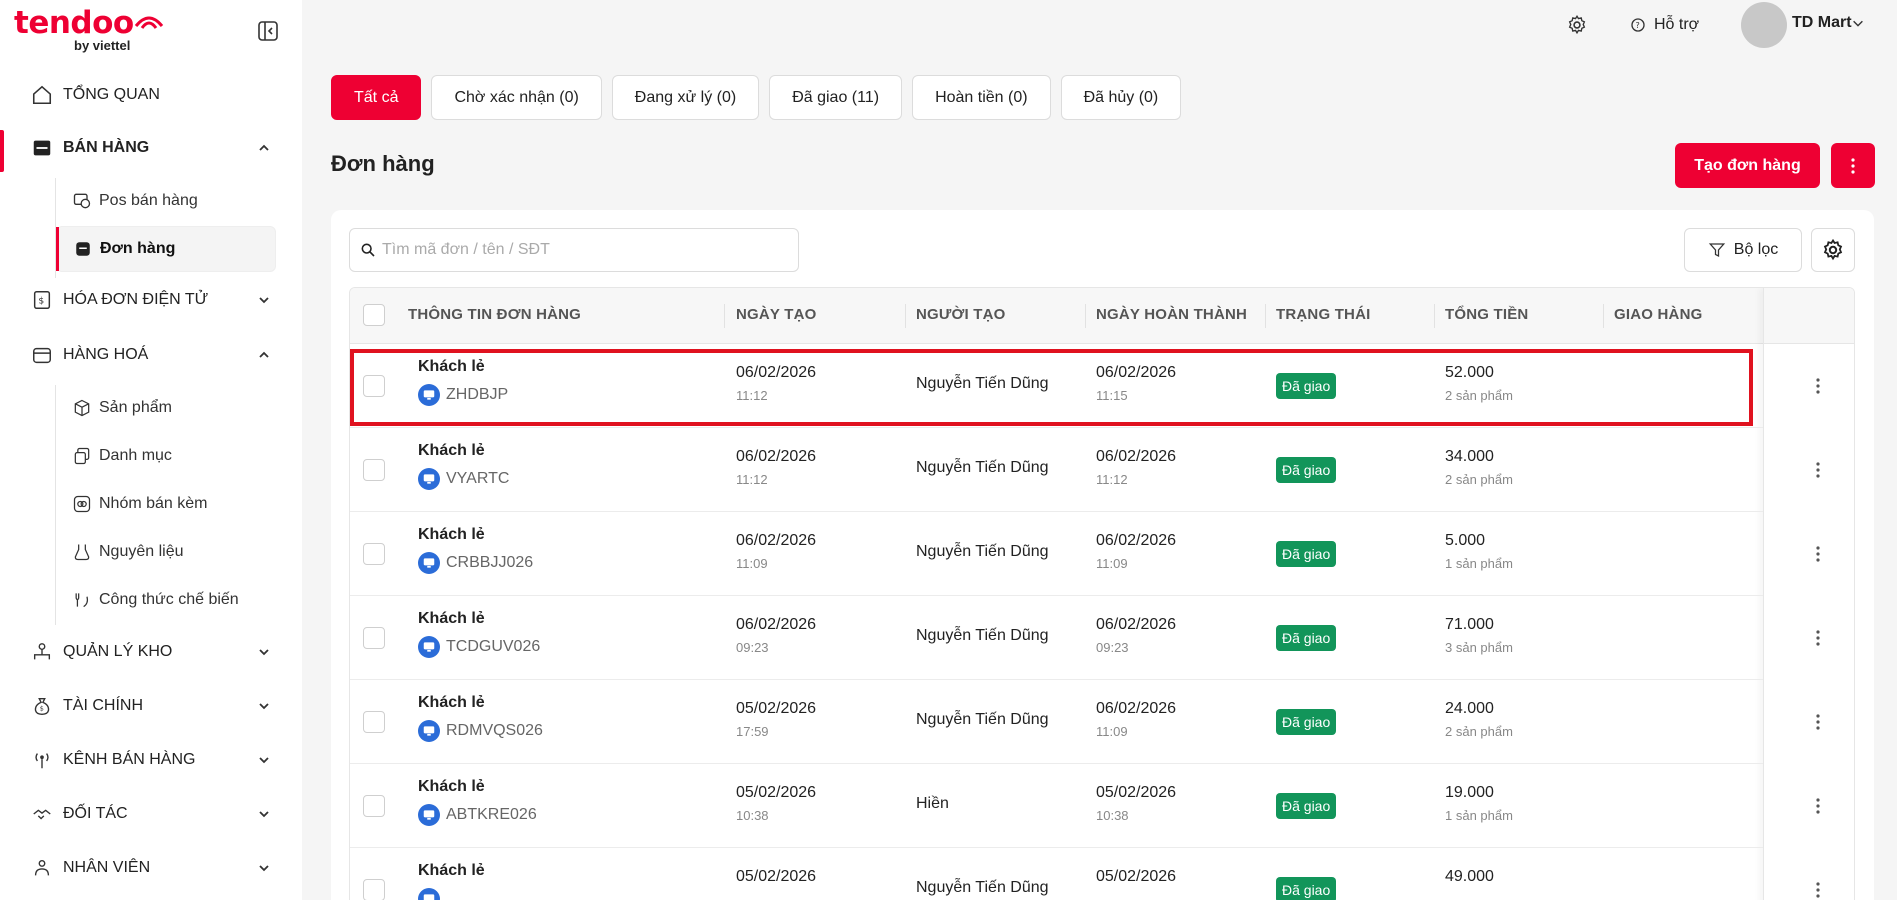 This screenshot has width=1897, height=900. I want to click on created-date: 05/02/2026, so click(776, 792).